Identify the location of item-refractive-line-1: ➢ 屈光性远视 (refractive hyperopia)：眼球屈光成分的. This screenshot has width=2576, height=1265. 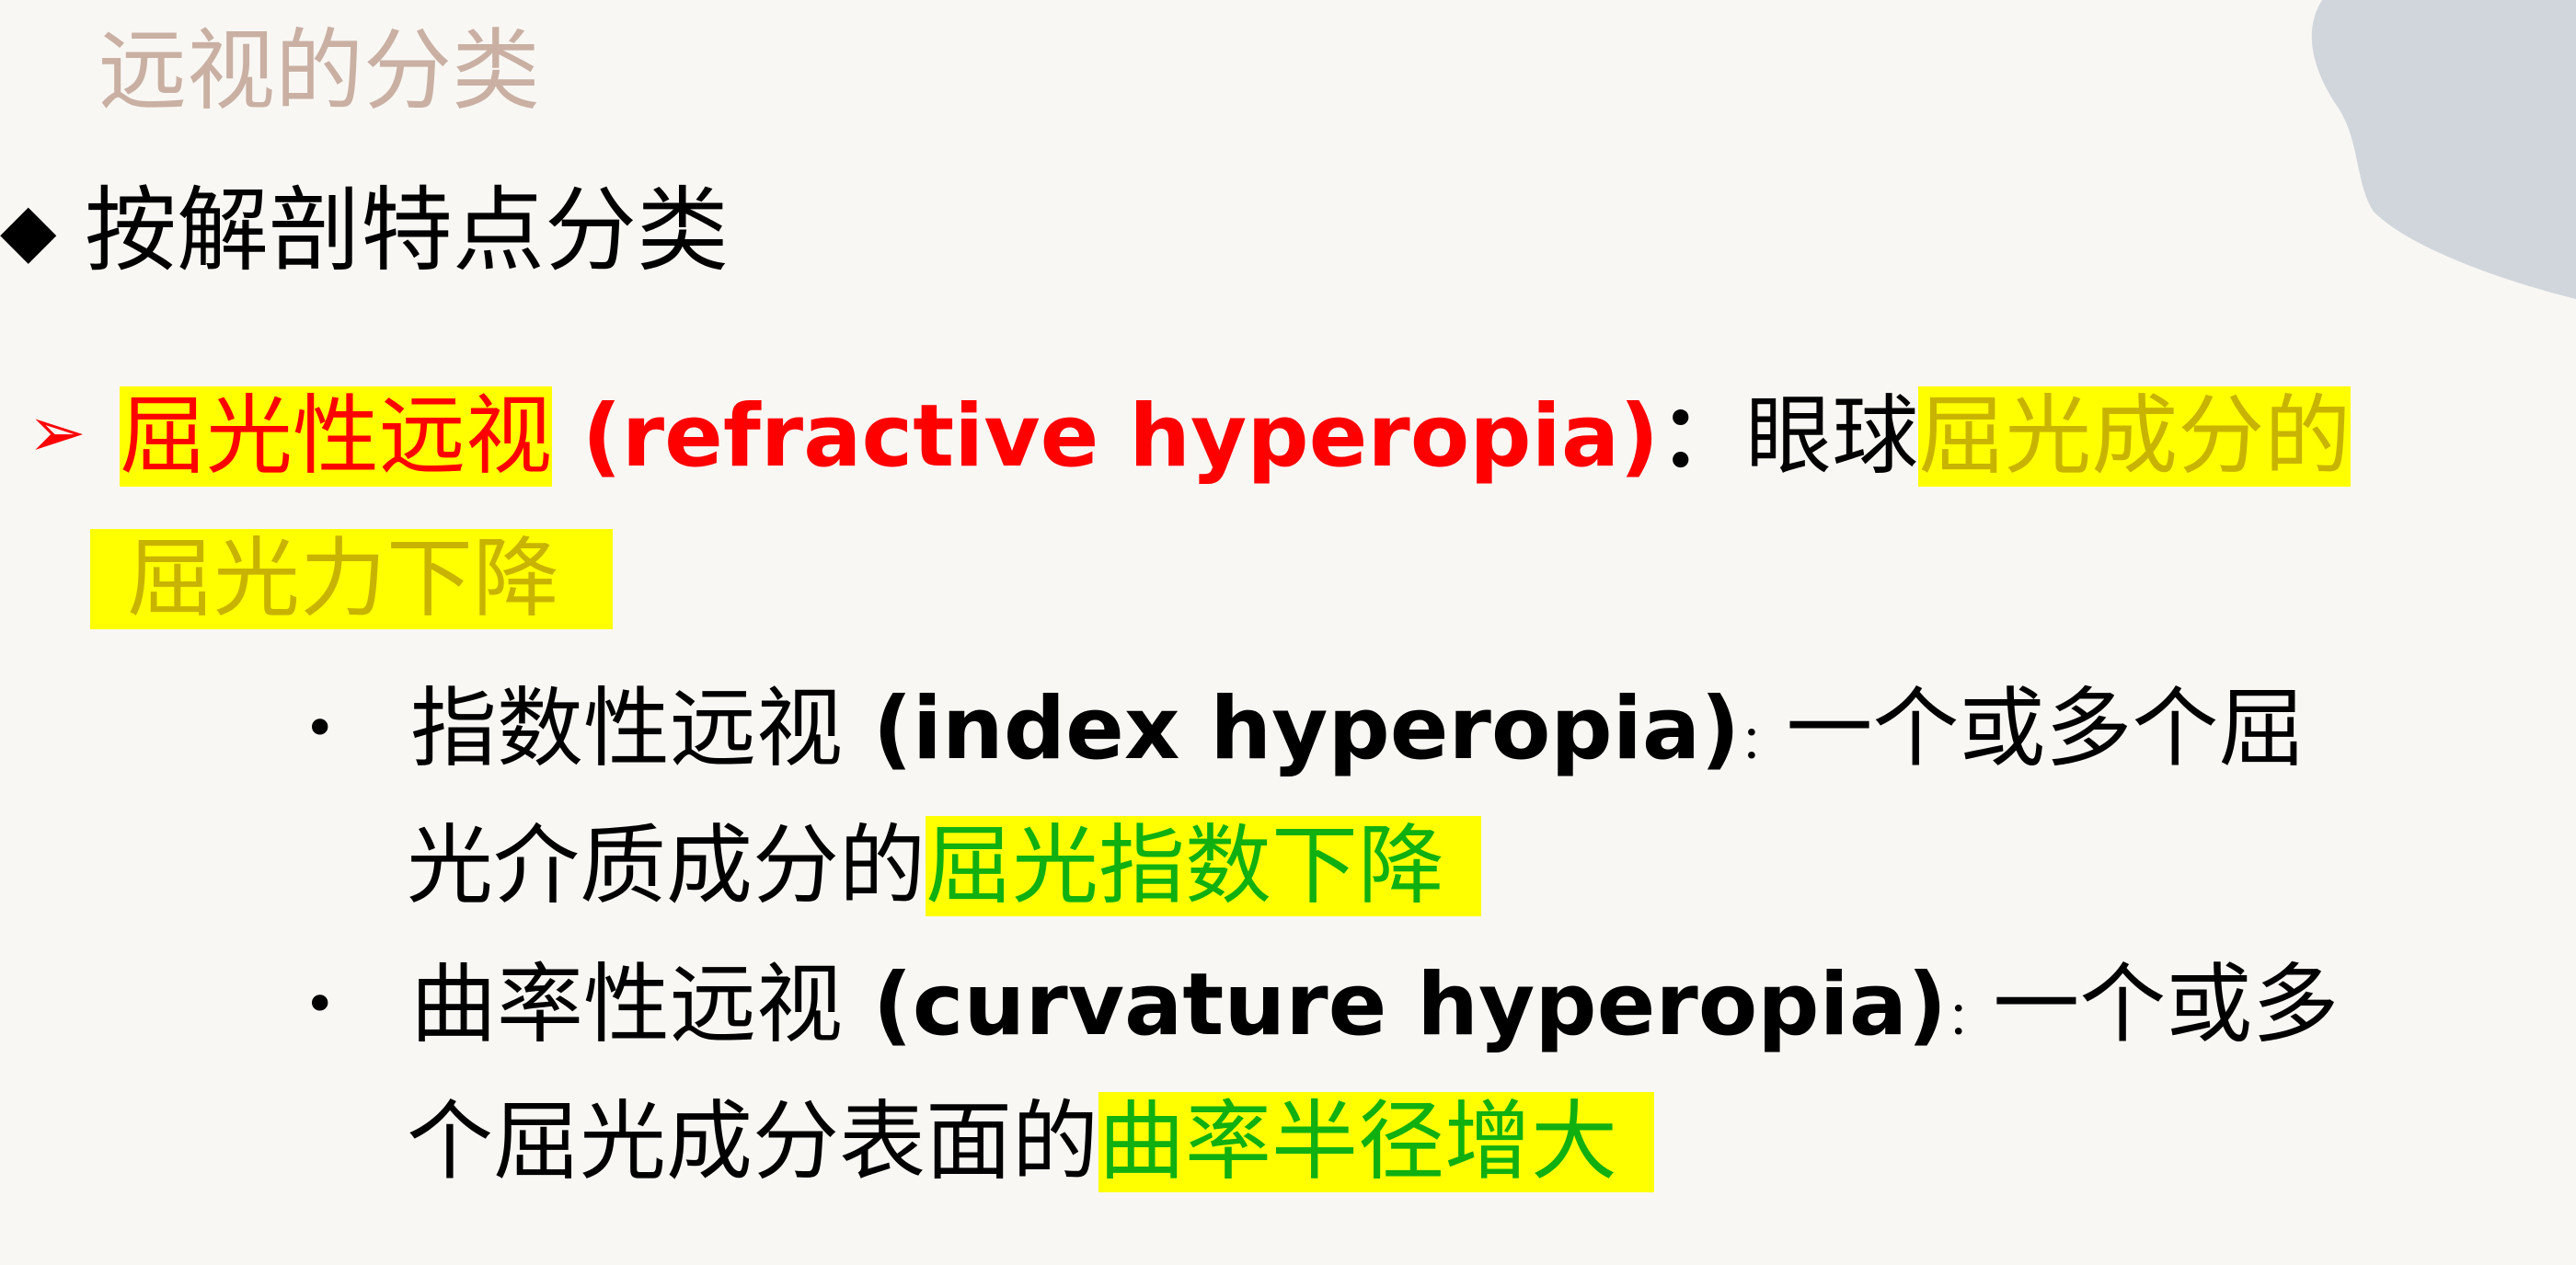
(1190, 435).